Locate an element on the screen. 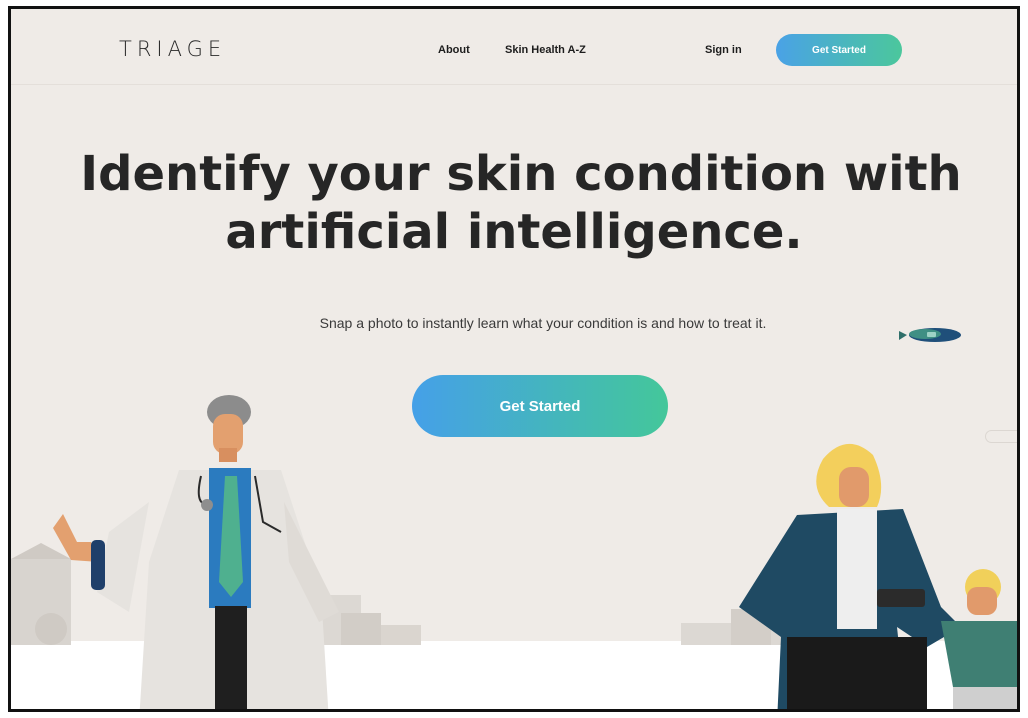  mother-child-illustration is located at coordinates (878, 576).